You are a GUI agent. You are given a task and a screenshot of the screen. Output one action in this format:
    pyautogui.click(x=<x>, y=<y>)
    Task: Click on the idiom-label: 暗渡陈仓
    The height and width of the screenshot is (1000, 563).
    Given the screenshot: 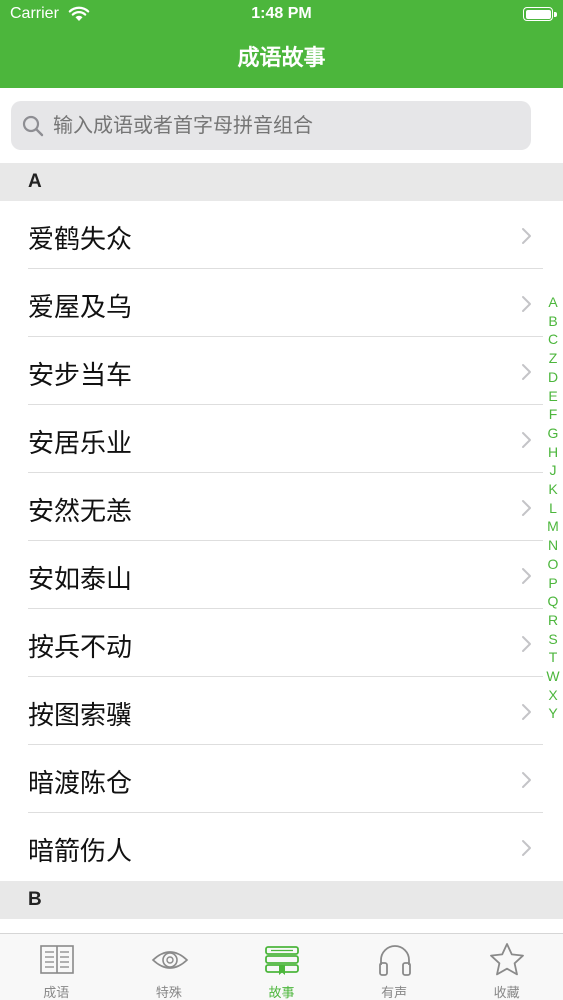 What is the action you would take?
    pyautogui.click(x=80, y=784)
    